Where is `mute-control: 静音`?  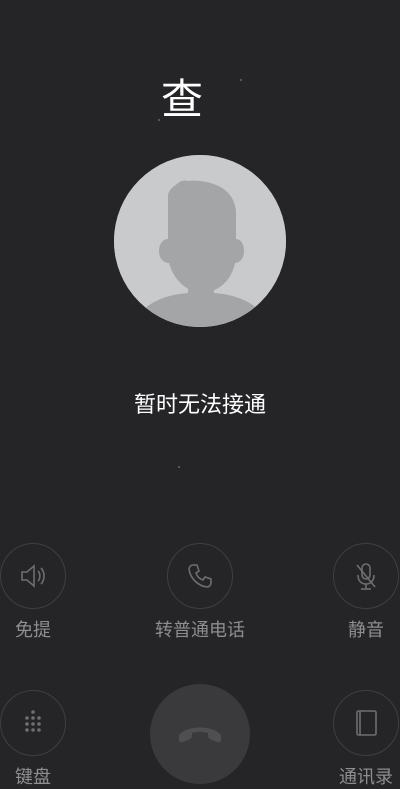
mute-control: 静音 is located at coordinates (353, 593).